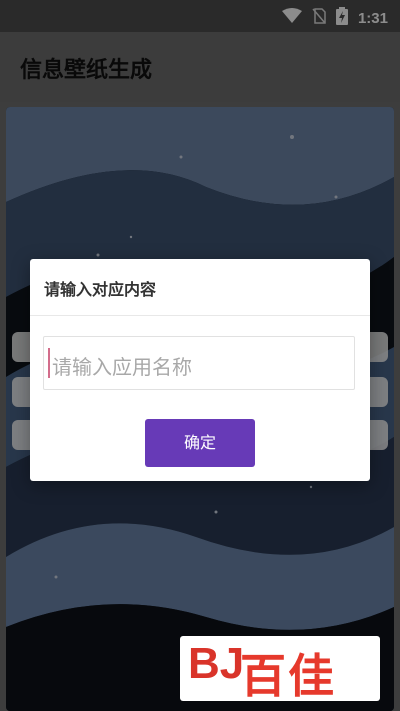  What do you see at coordinates (49, 363) in the screenshot?
I see `text-cursor` at bounding box center [49, 363].